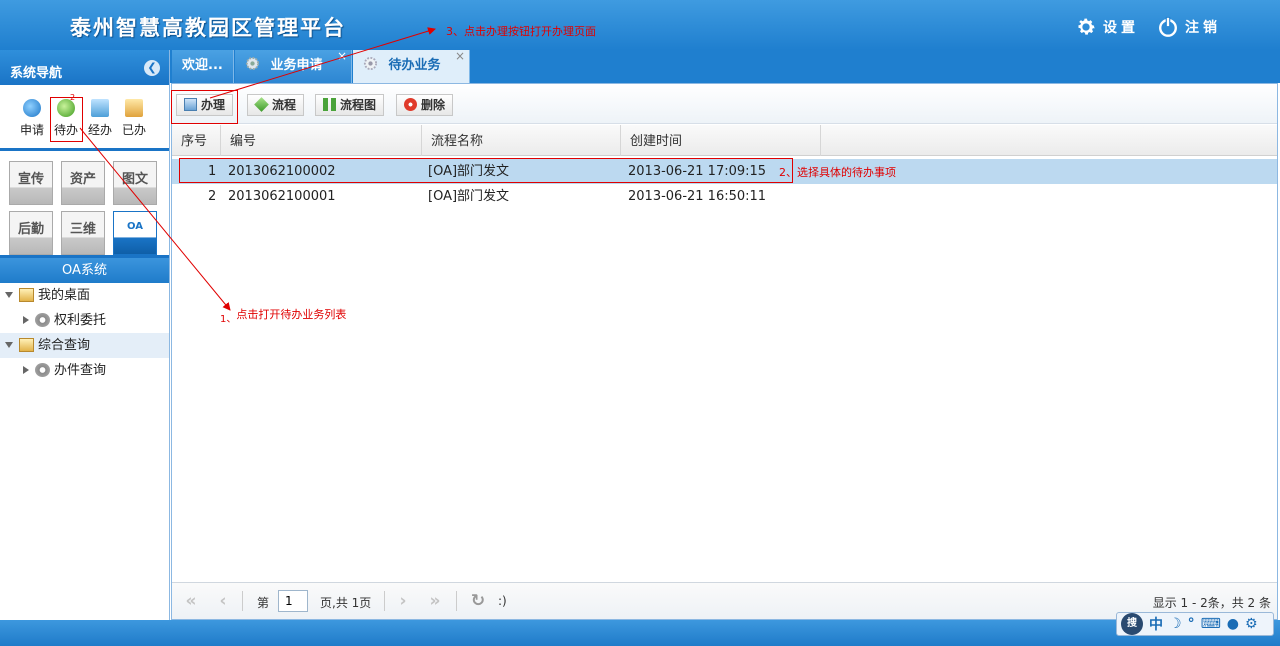  Describe the element at coordinates (1203, 28) in the screenshot. I see `logout-label: 注销` at that location.